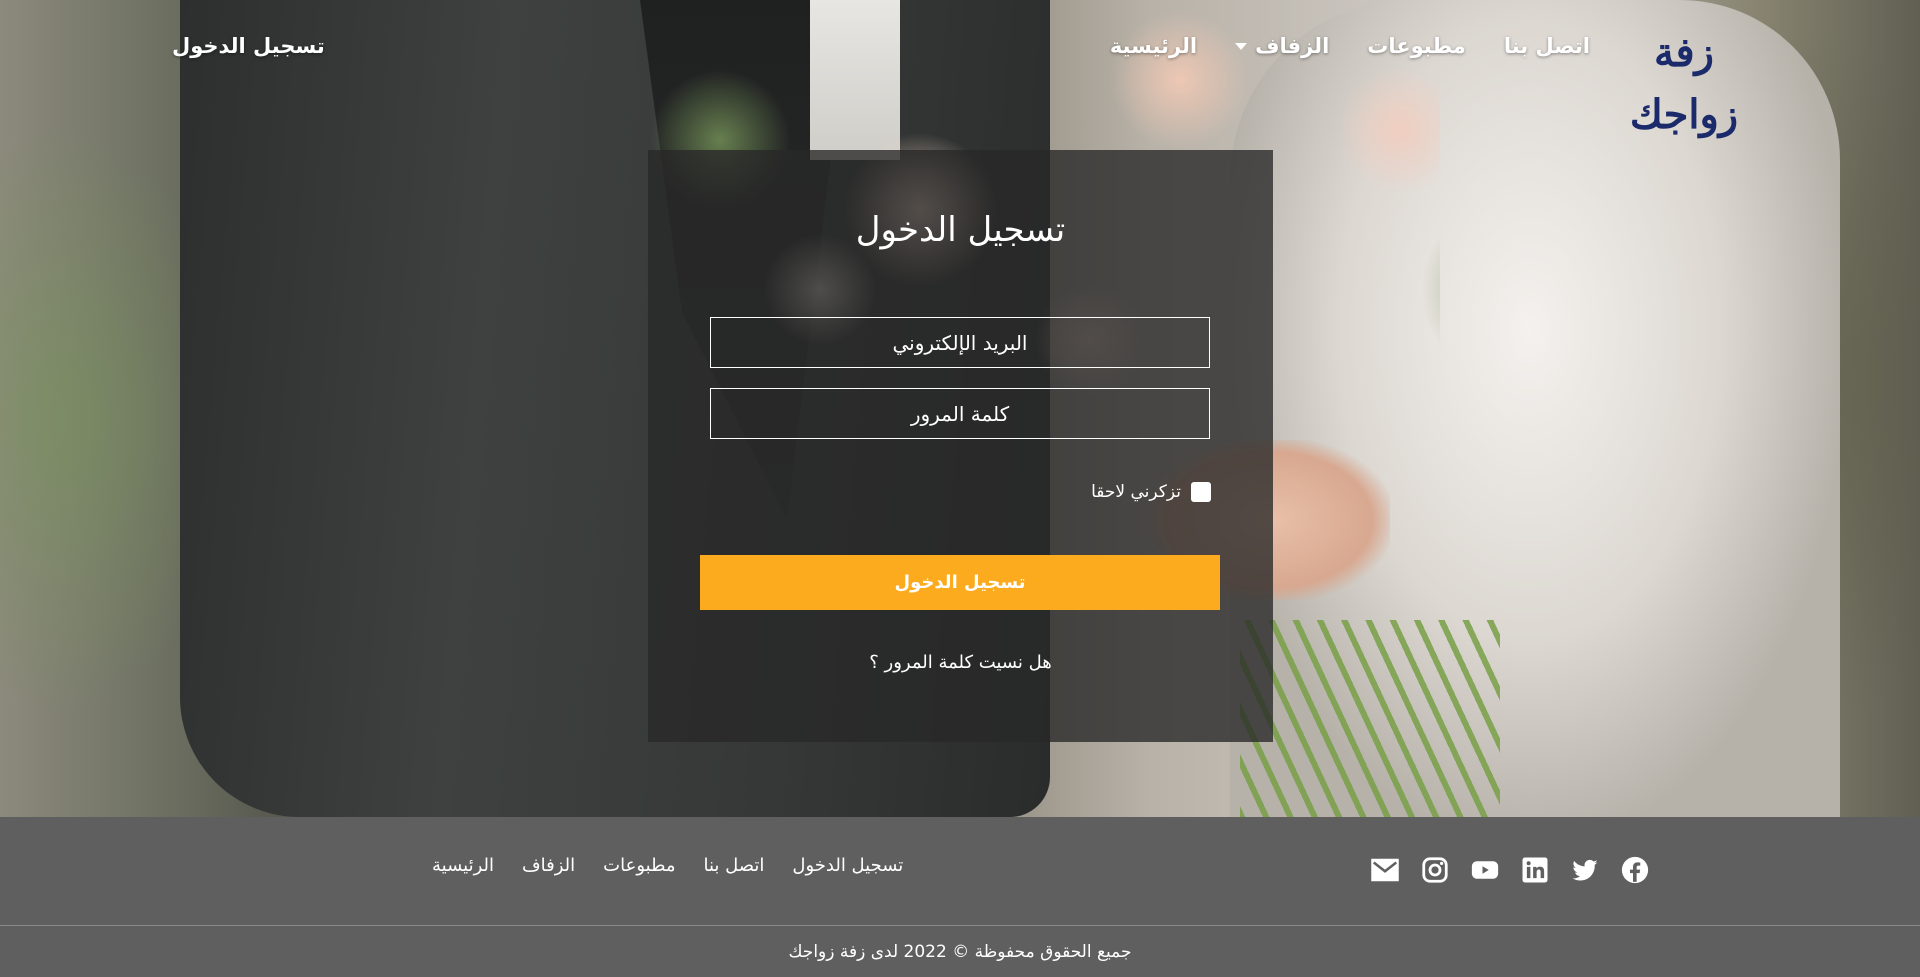  What do you see at coordinates (1585, 870) in the screenshot?
I see `twitter-icon` at bounding box center [1585, 870].